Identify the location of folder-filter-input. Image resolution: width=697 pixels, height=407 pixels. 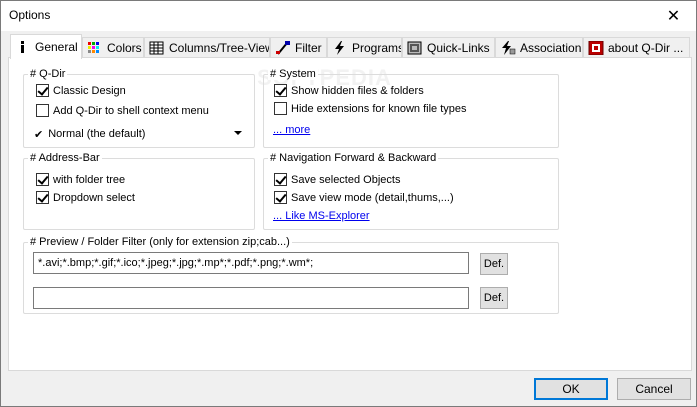
(251, 298).